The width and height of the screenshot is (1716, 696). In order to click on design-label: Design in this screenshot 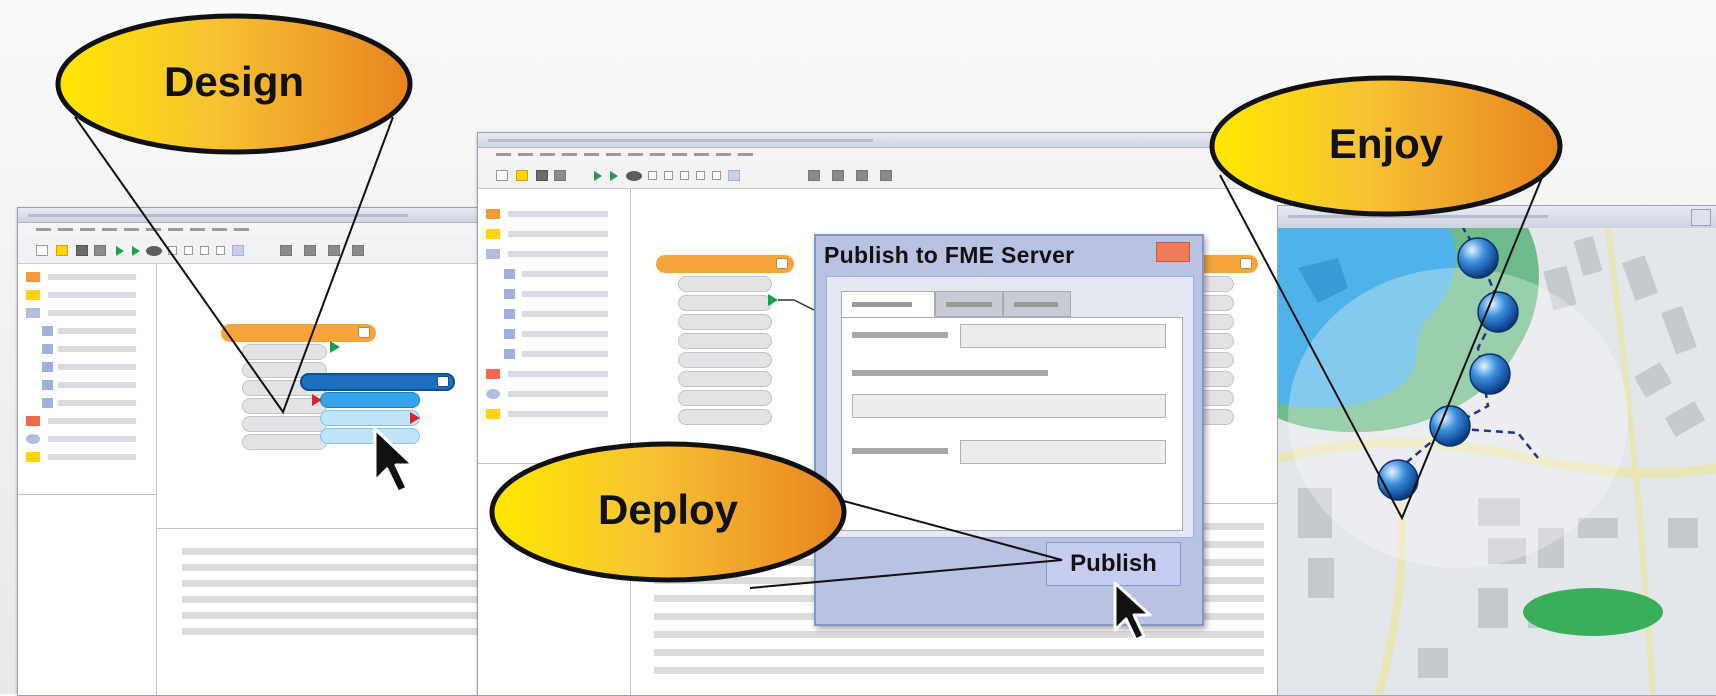, I will do `click(234, 81)`.